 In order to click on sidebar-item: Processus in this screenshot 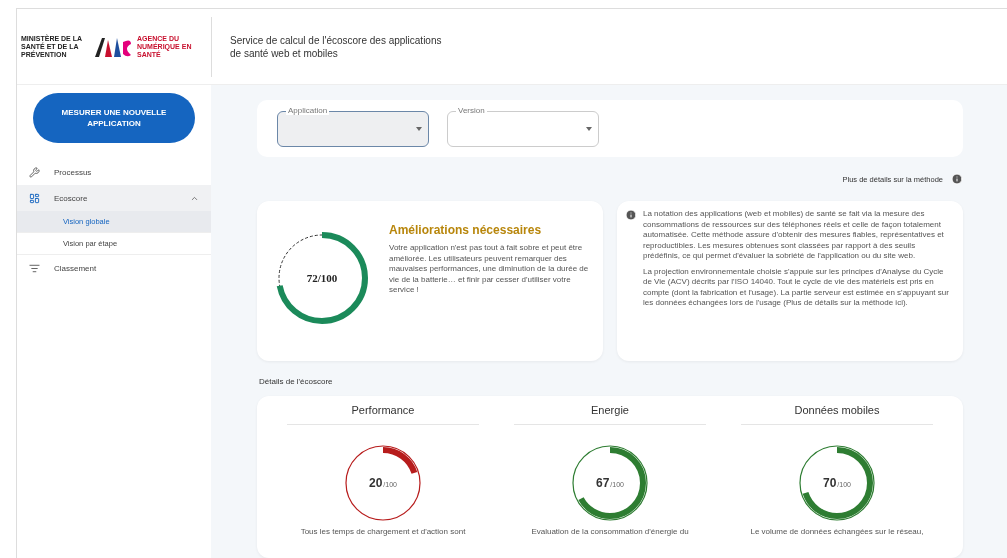, I will do `click(114, 172)`.